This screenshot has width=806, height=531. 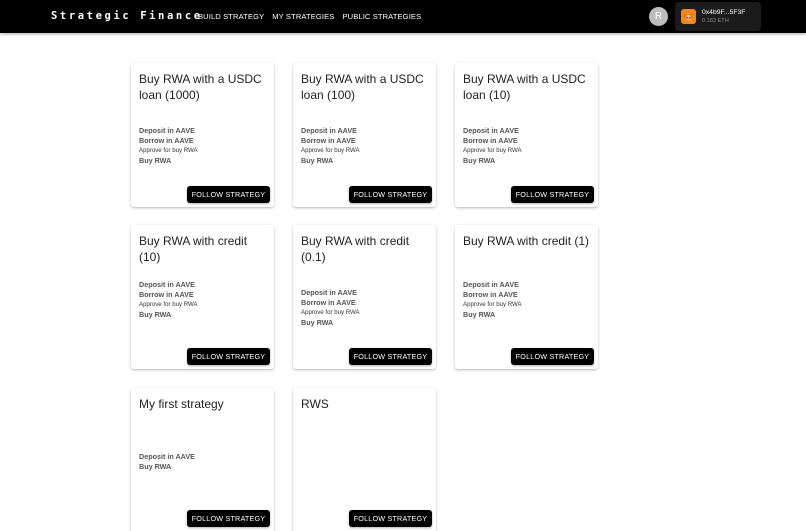 What do you see at coordinates (362, 87) in the screenshot?
I see `strategy-title: Buy RWA with a USDC loan (100)` at bounding box center [362, 87].